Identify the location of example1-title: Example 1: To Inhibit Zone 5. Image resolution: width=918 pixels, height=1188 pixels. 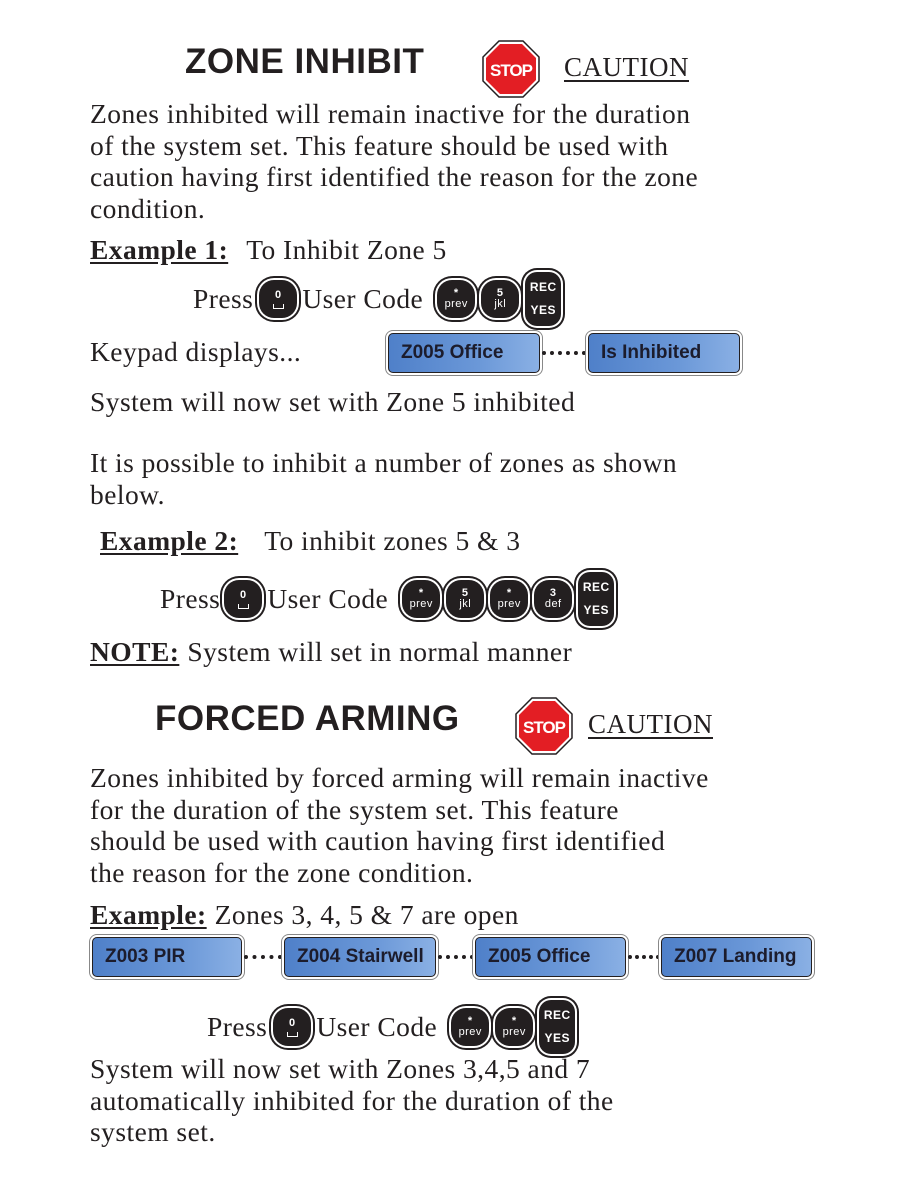
(268, 250).